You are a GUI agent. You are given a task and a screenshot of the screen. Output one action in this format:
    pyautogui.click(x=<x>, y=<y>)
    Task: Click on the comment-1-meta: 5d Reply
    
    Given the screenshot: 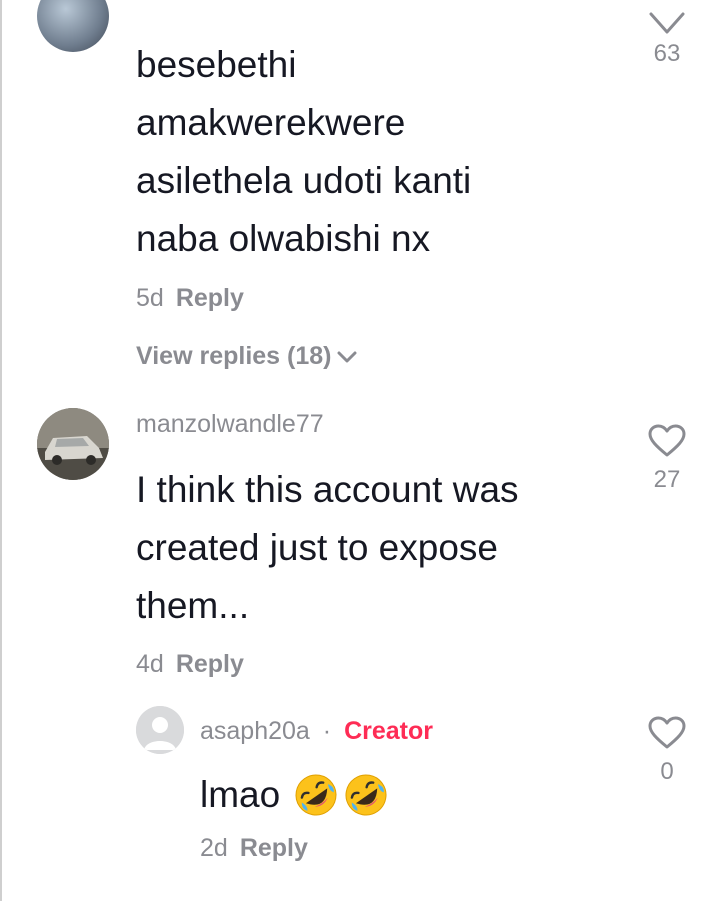 What is the action you would take?
    pyautogui.click(x=190, y=298)
    